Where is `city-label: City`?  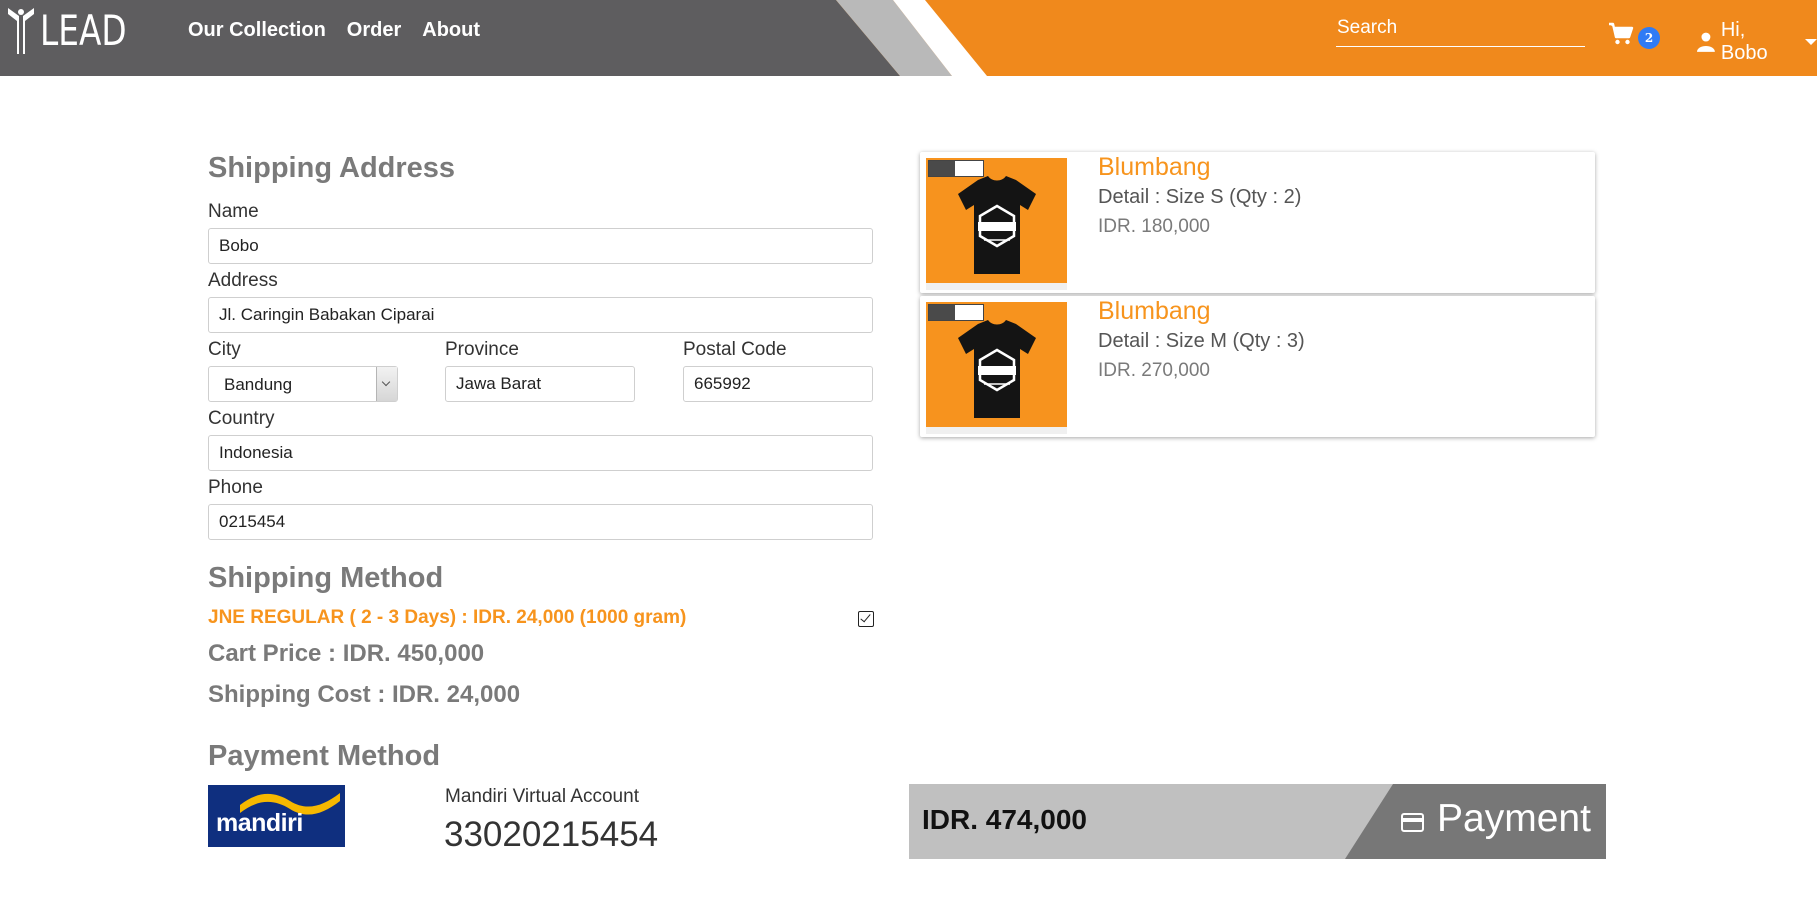 city-label: City is located at coordinates (224, 349).